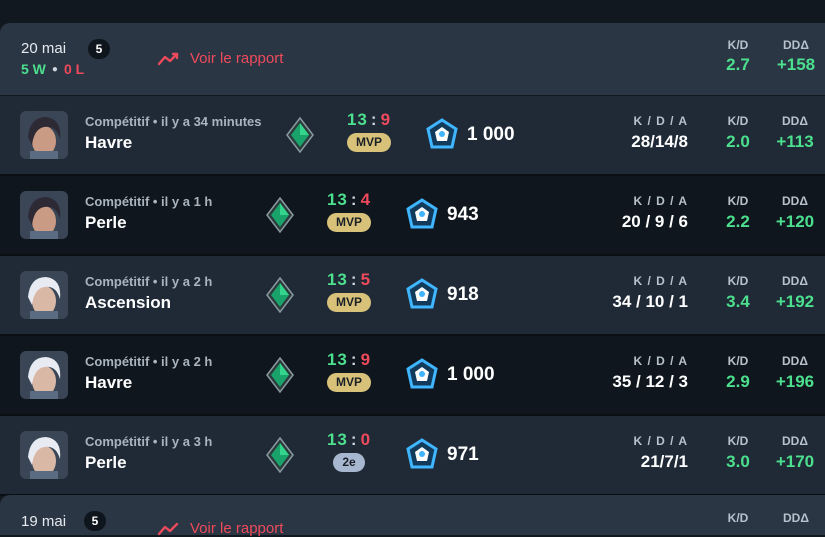 The image size is (825, 537). I want to click on kda-value: 21/7/1, so click(664, 461).